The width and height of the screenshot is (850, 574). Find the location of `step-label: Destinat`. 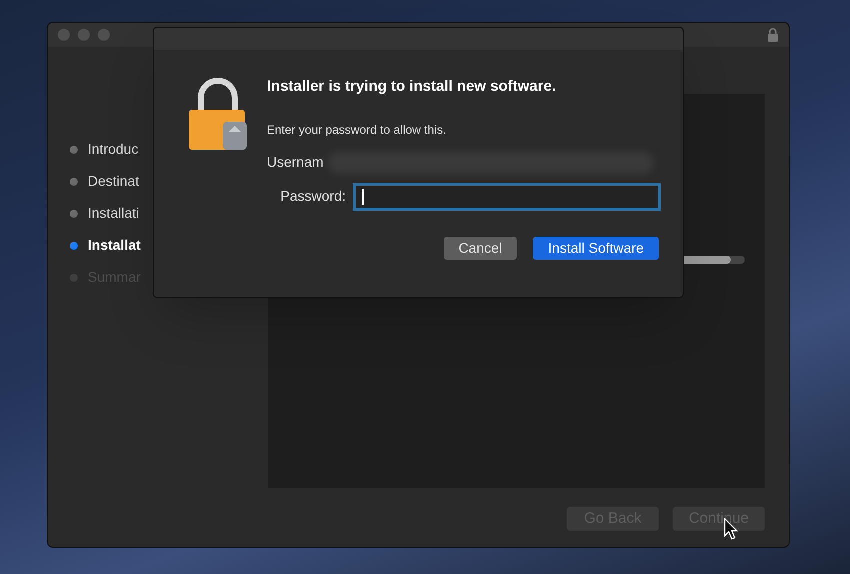

step-label: Destinat is located at coordinates (114, 181).